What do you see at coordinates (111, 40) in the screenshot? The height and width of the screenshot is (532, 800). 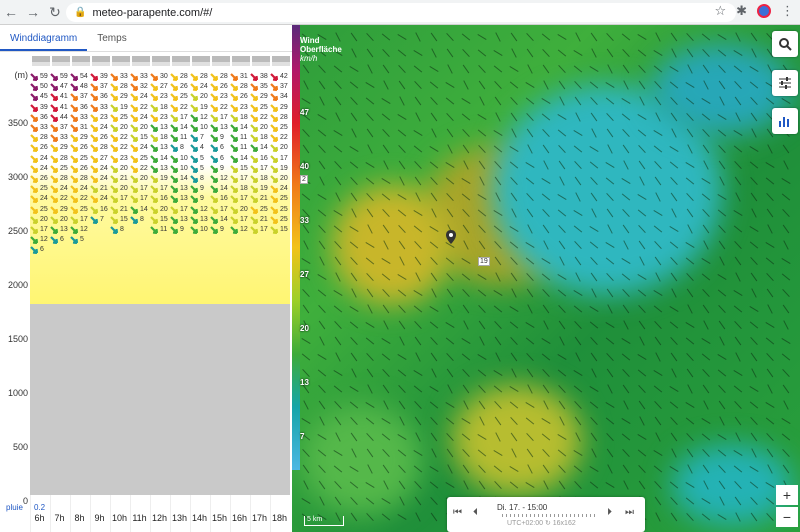 I see `tab-temps: Temps` at bounding box center [111, 40].